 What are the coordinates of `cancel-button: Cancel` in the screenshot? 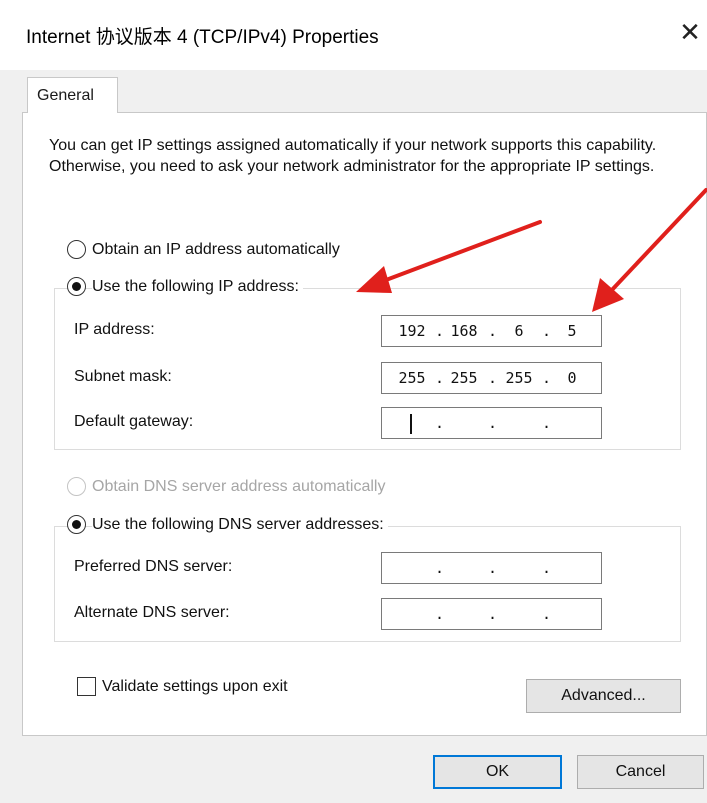 It's located at (640, 772).